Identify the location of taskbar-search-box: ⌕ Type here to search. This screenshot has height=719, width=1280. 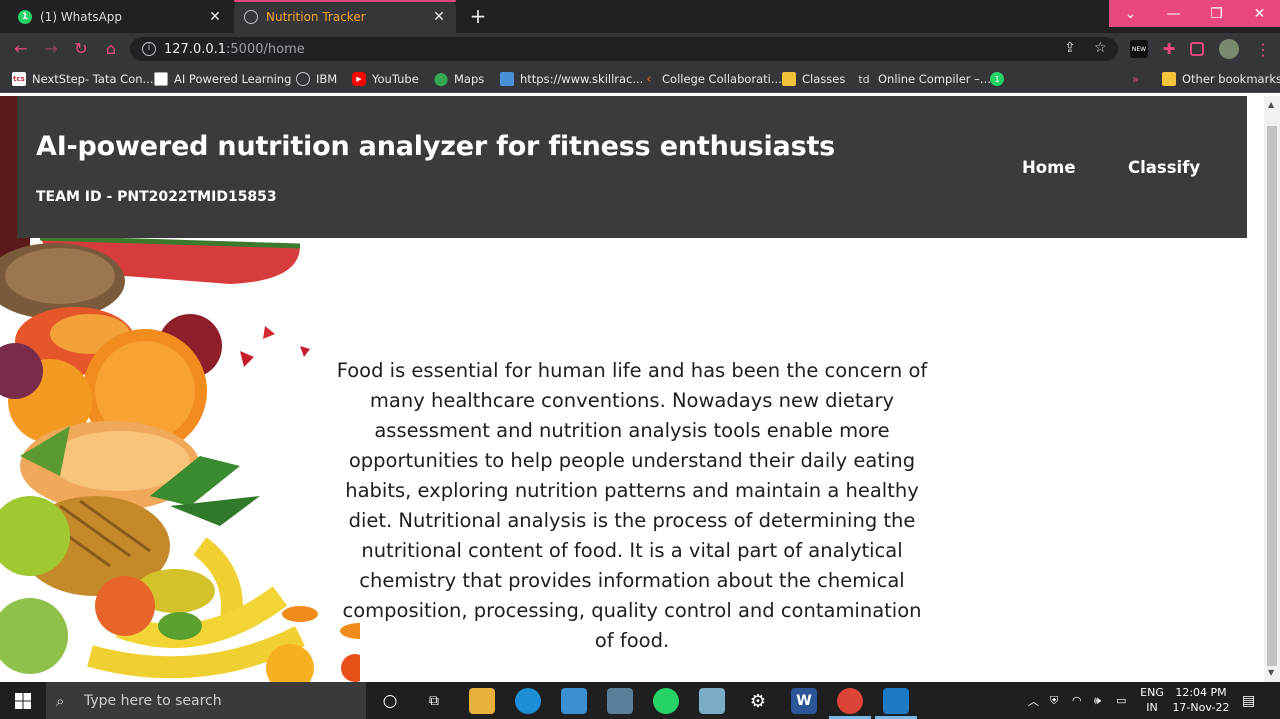
(206, 700).